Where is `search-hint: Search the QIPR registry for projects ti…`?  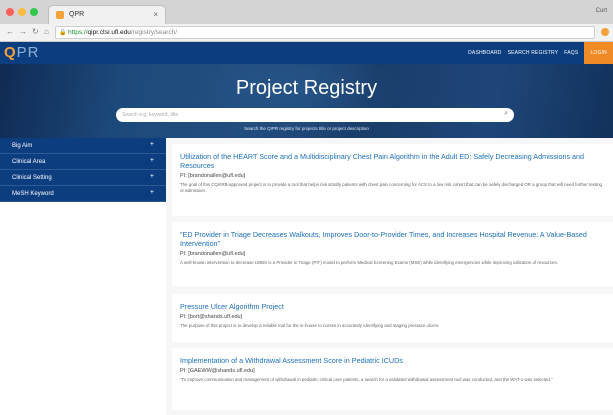
search-hint: Search the QIPR registry for projects ti… is located at coordinates (306, 128).